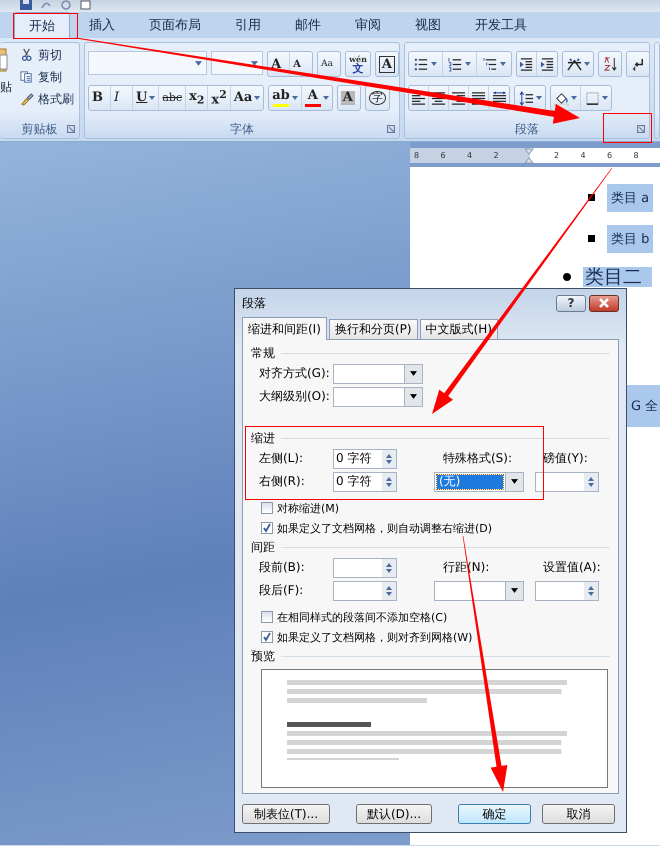  I want to click on close-button, so click(604, 303).